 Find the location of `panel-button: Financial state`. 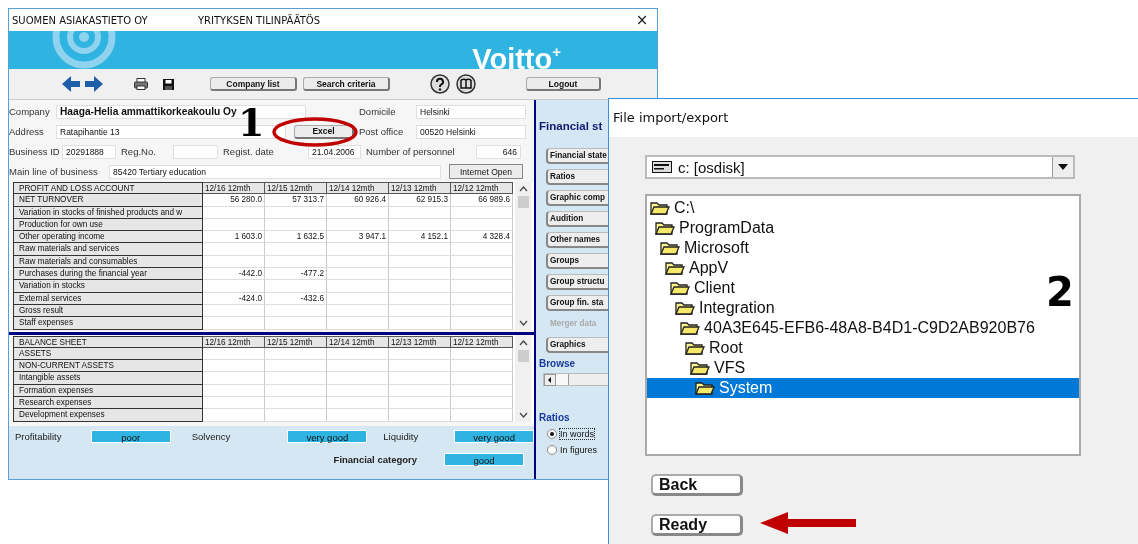

panel-button: Financial state is located at coordinates (577, 156).